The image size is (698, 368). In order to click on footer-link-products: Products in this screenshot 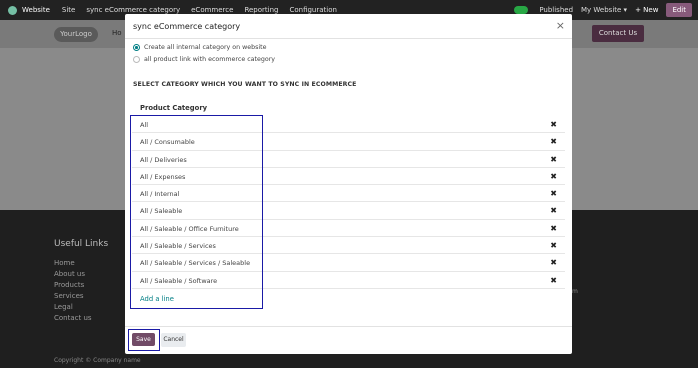, I will do `click(73, 285)`.